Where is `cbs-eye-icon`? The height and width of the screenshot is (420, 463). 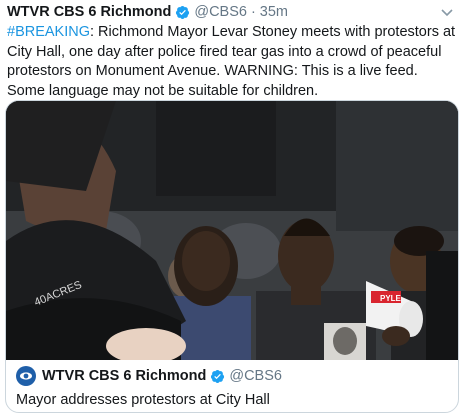 cbs-eye-icon is located at coordinates (26, 376).